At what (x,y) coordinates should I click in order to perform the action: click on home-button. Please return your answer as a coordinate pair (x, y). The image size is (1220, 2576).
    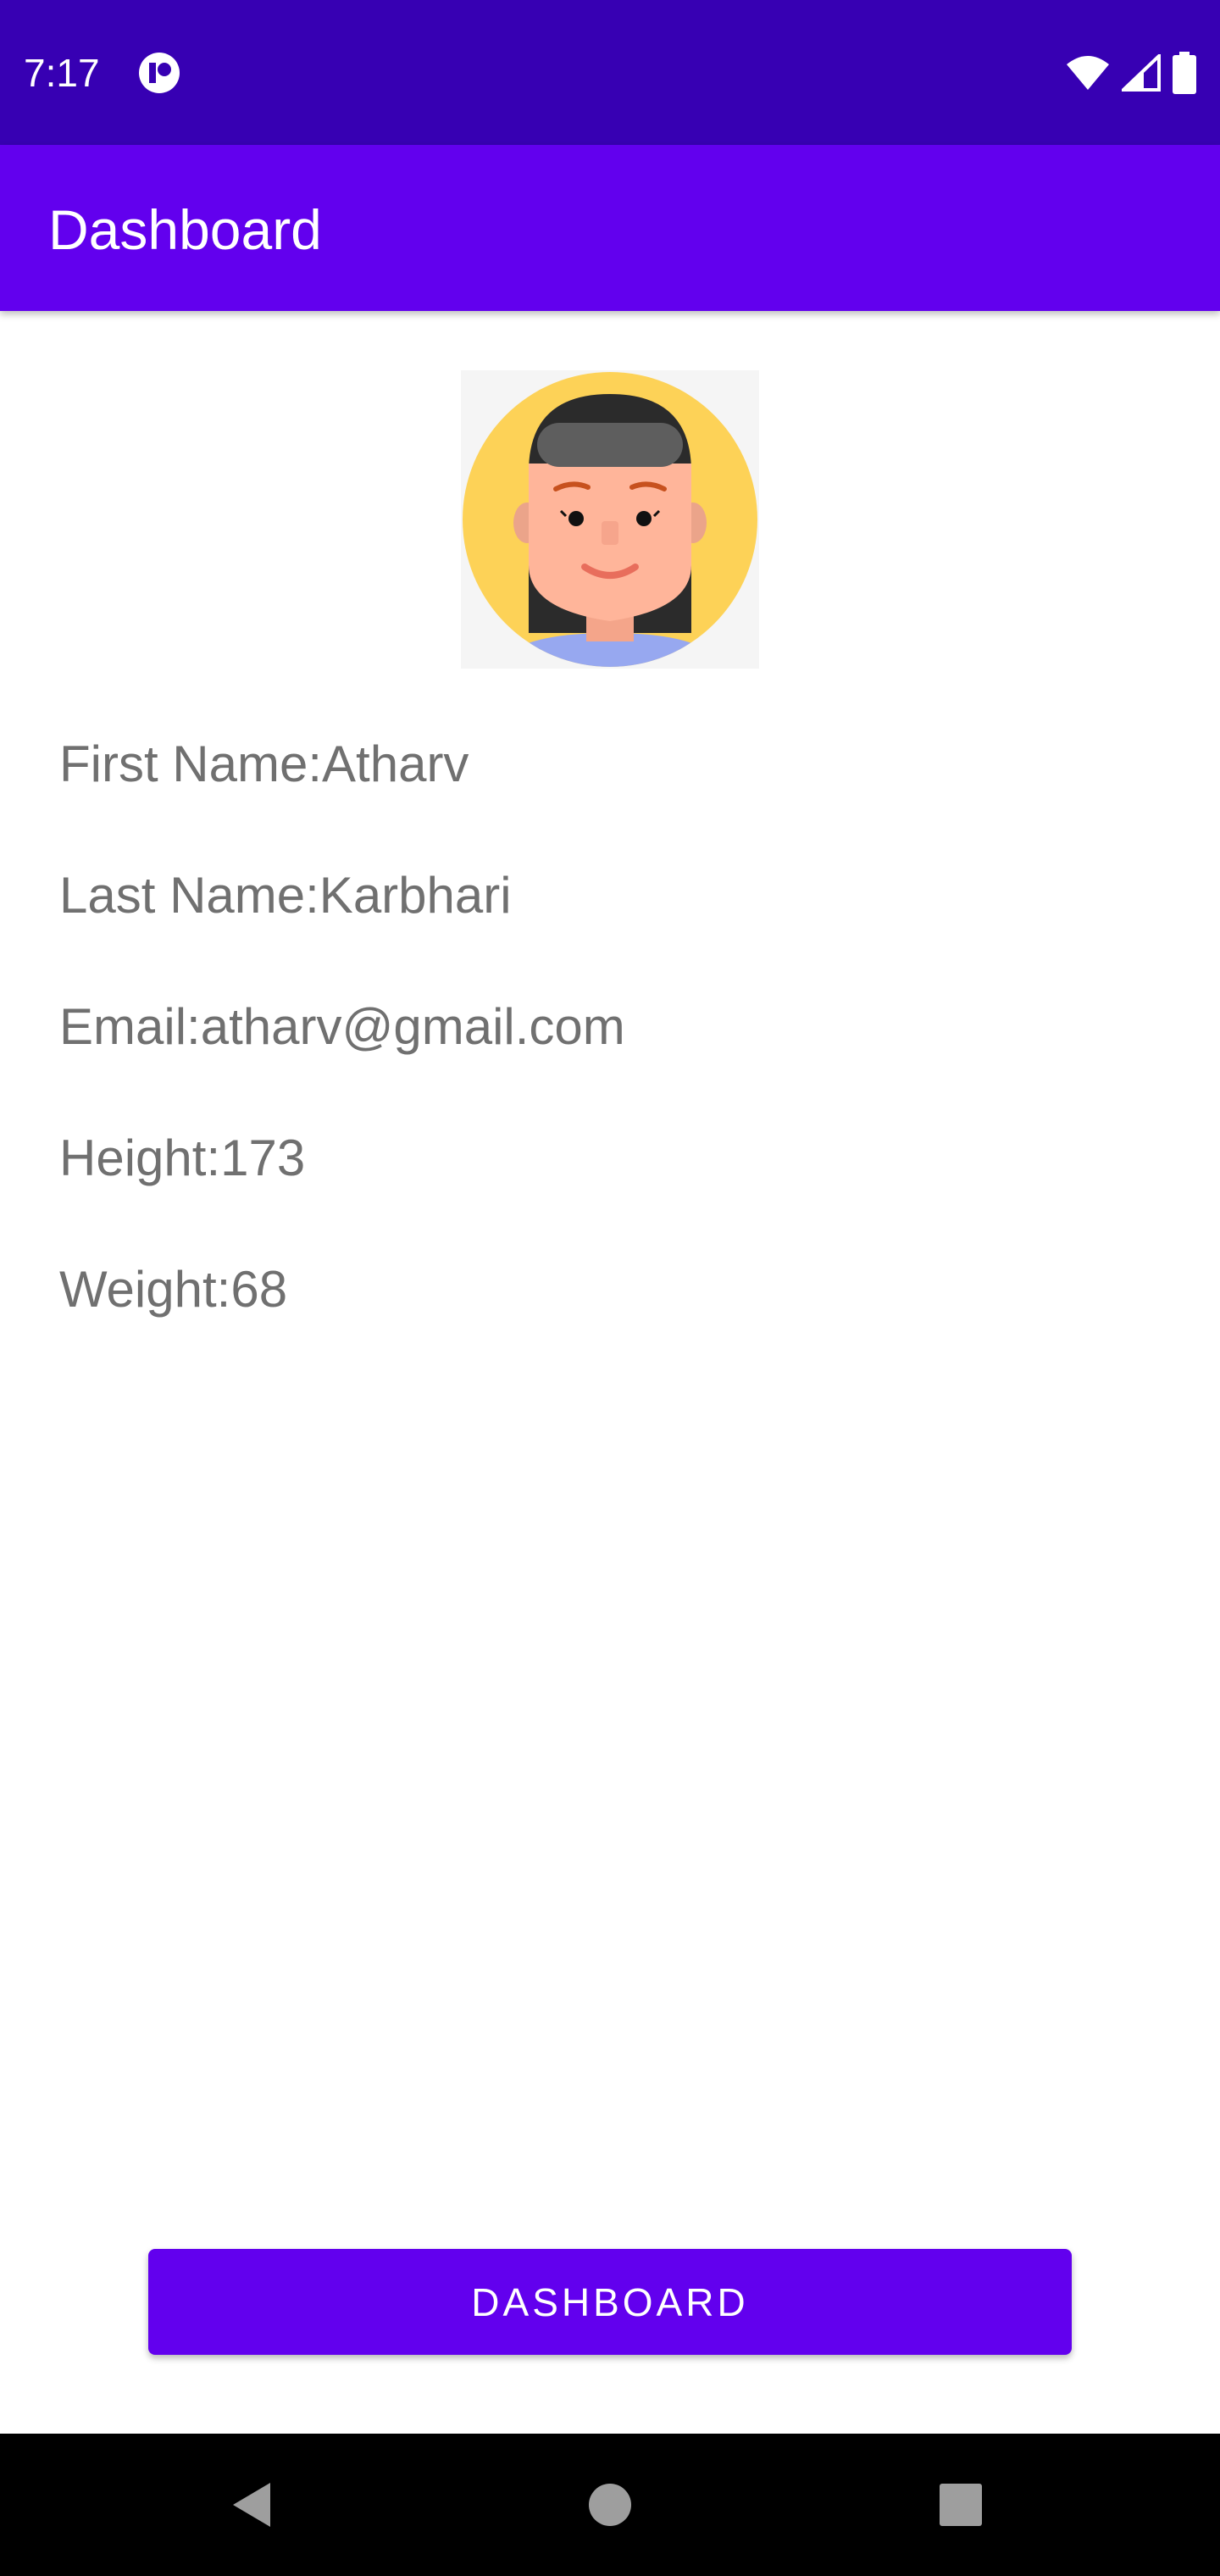
    Looking at the image, I should click on (610, 2505).